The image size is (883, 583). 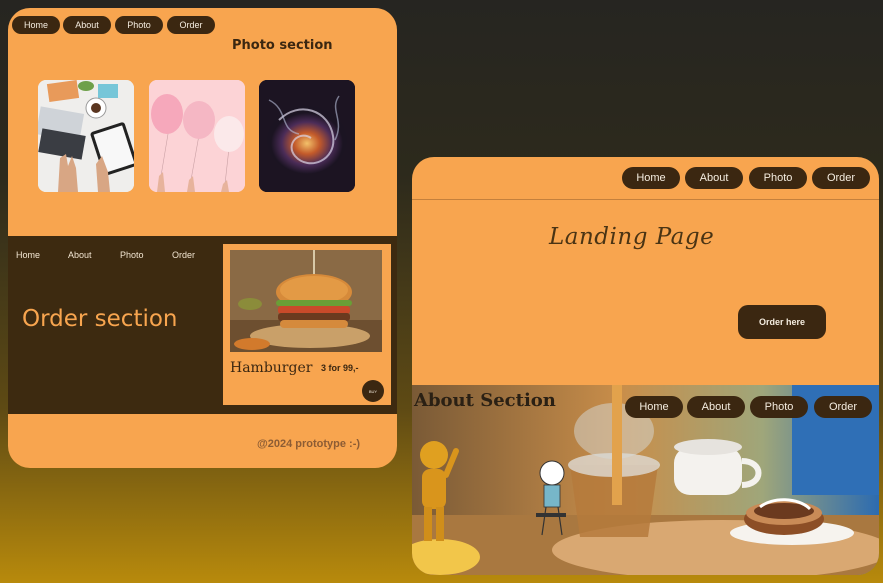 What do you see at coordinates (782, 322) in the screenshot?
I see `order-here-button: Order here` at bounding box center [782, 322].